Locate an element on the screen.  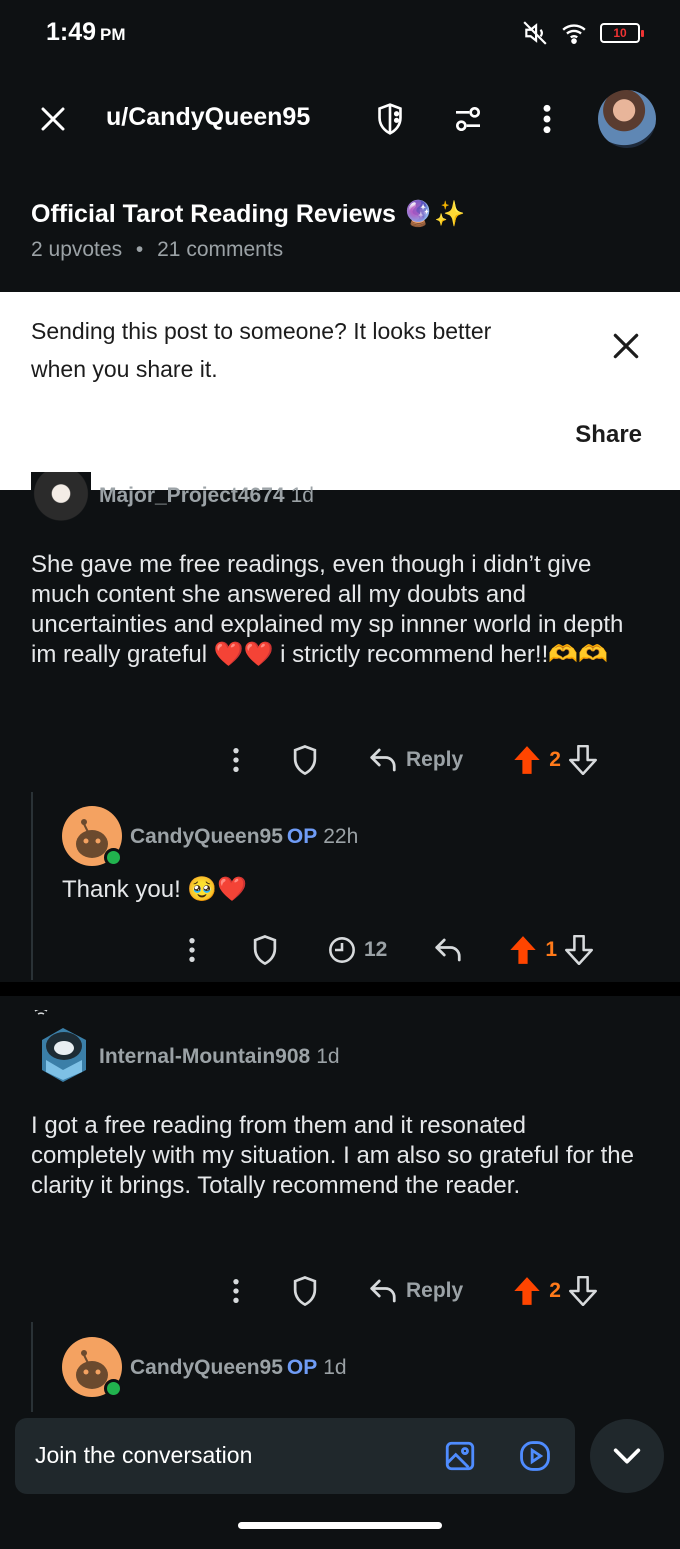
comment-count: 21 comments is located at coordinates (220, 249).